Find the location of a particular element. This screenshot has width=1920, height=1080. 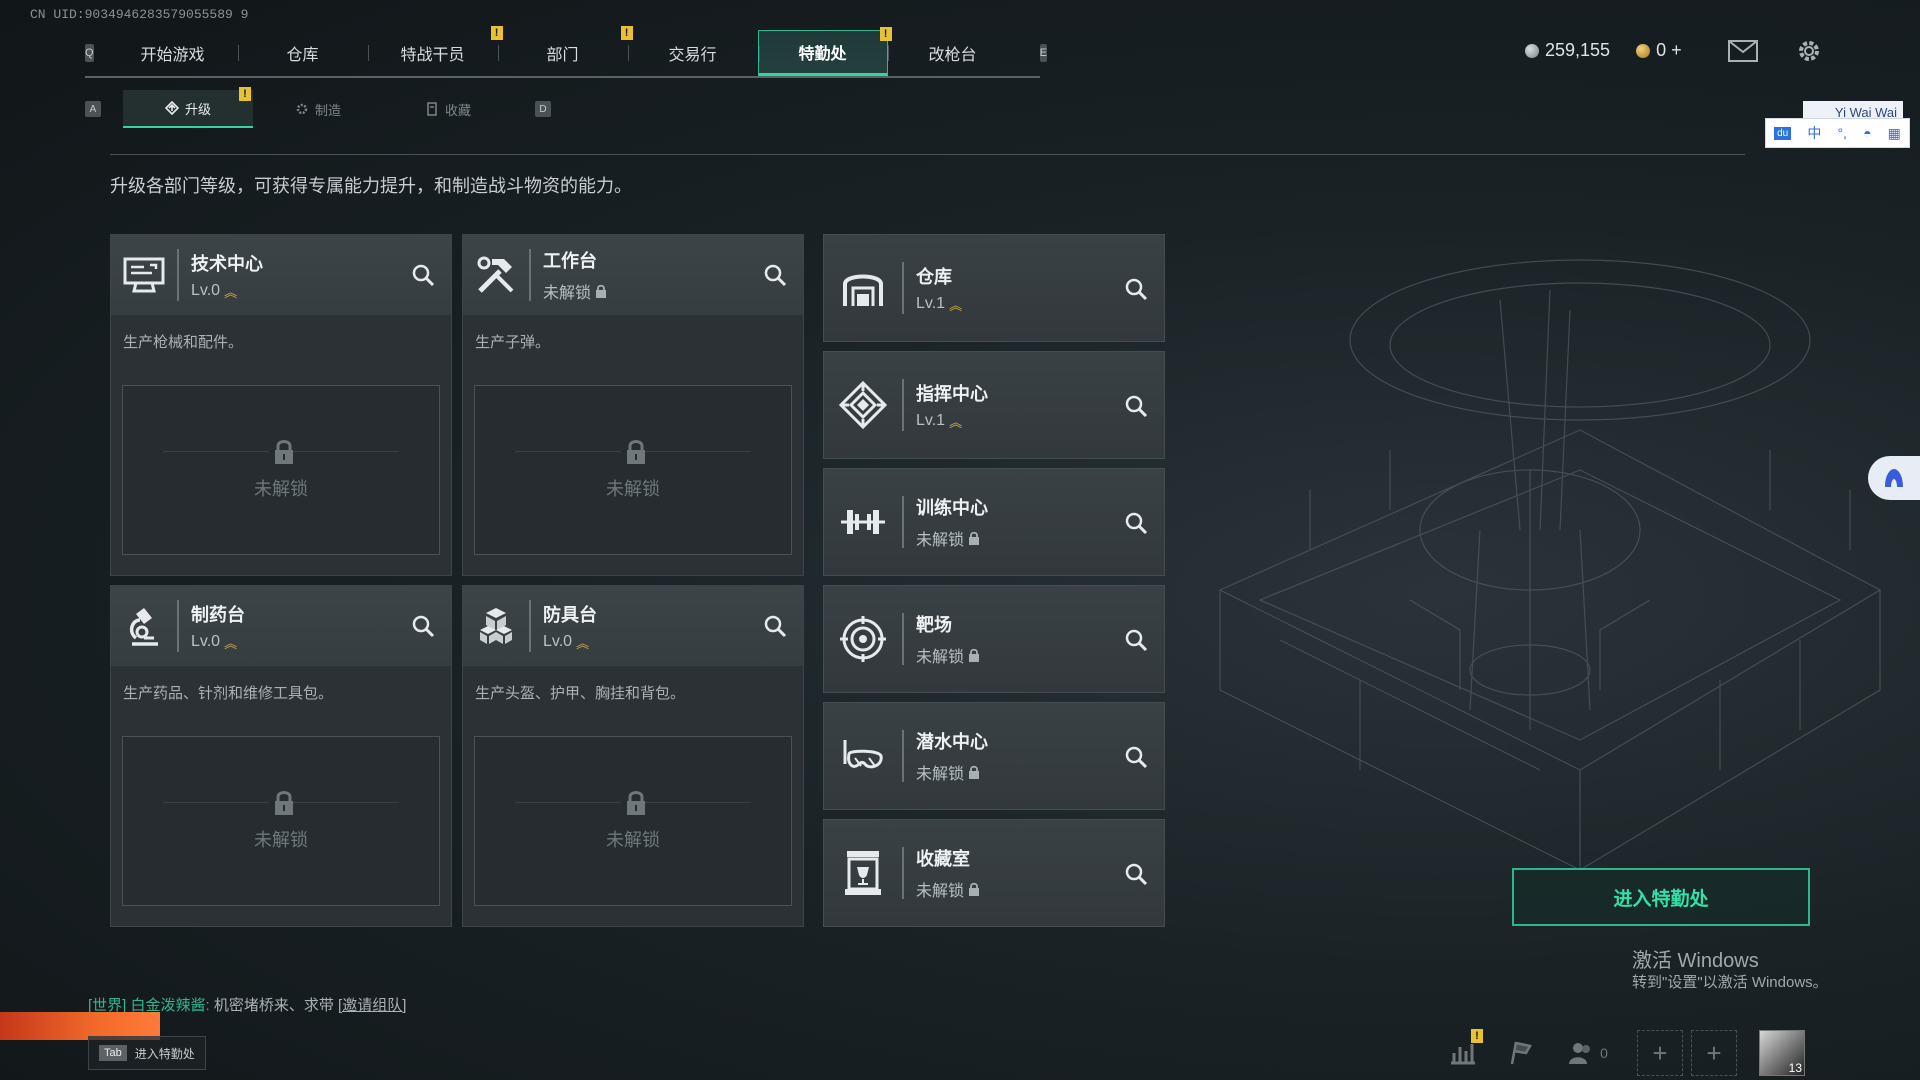

silver-currency: 259,155 is located at coordinates (1567, 50).